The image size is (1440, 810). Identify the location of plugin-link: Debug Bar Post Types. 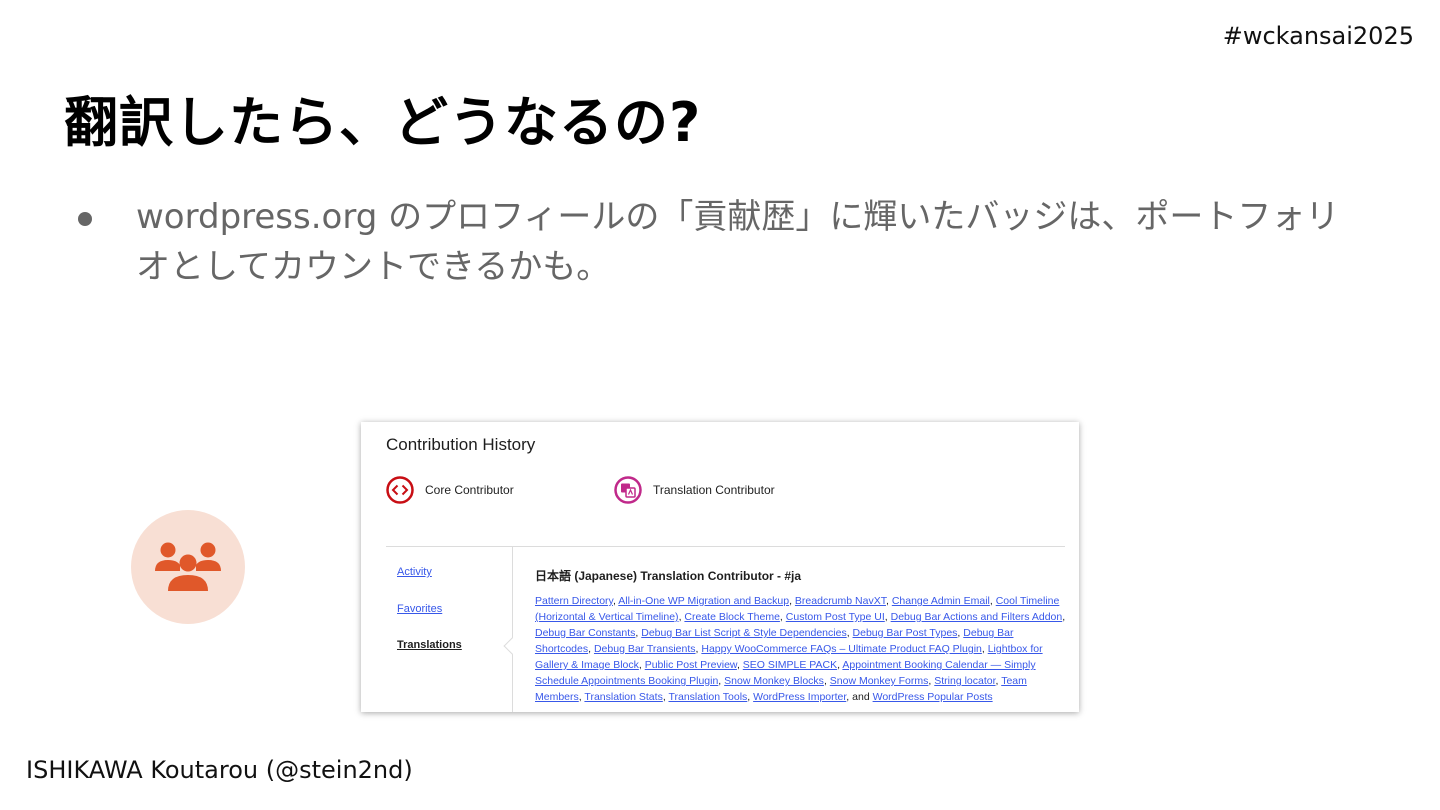
(905, 633).